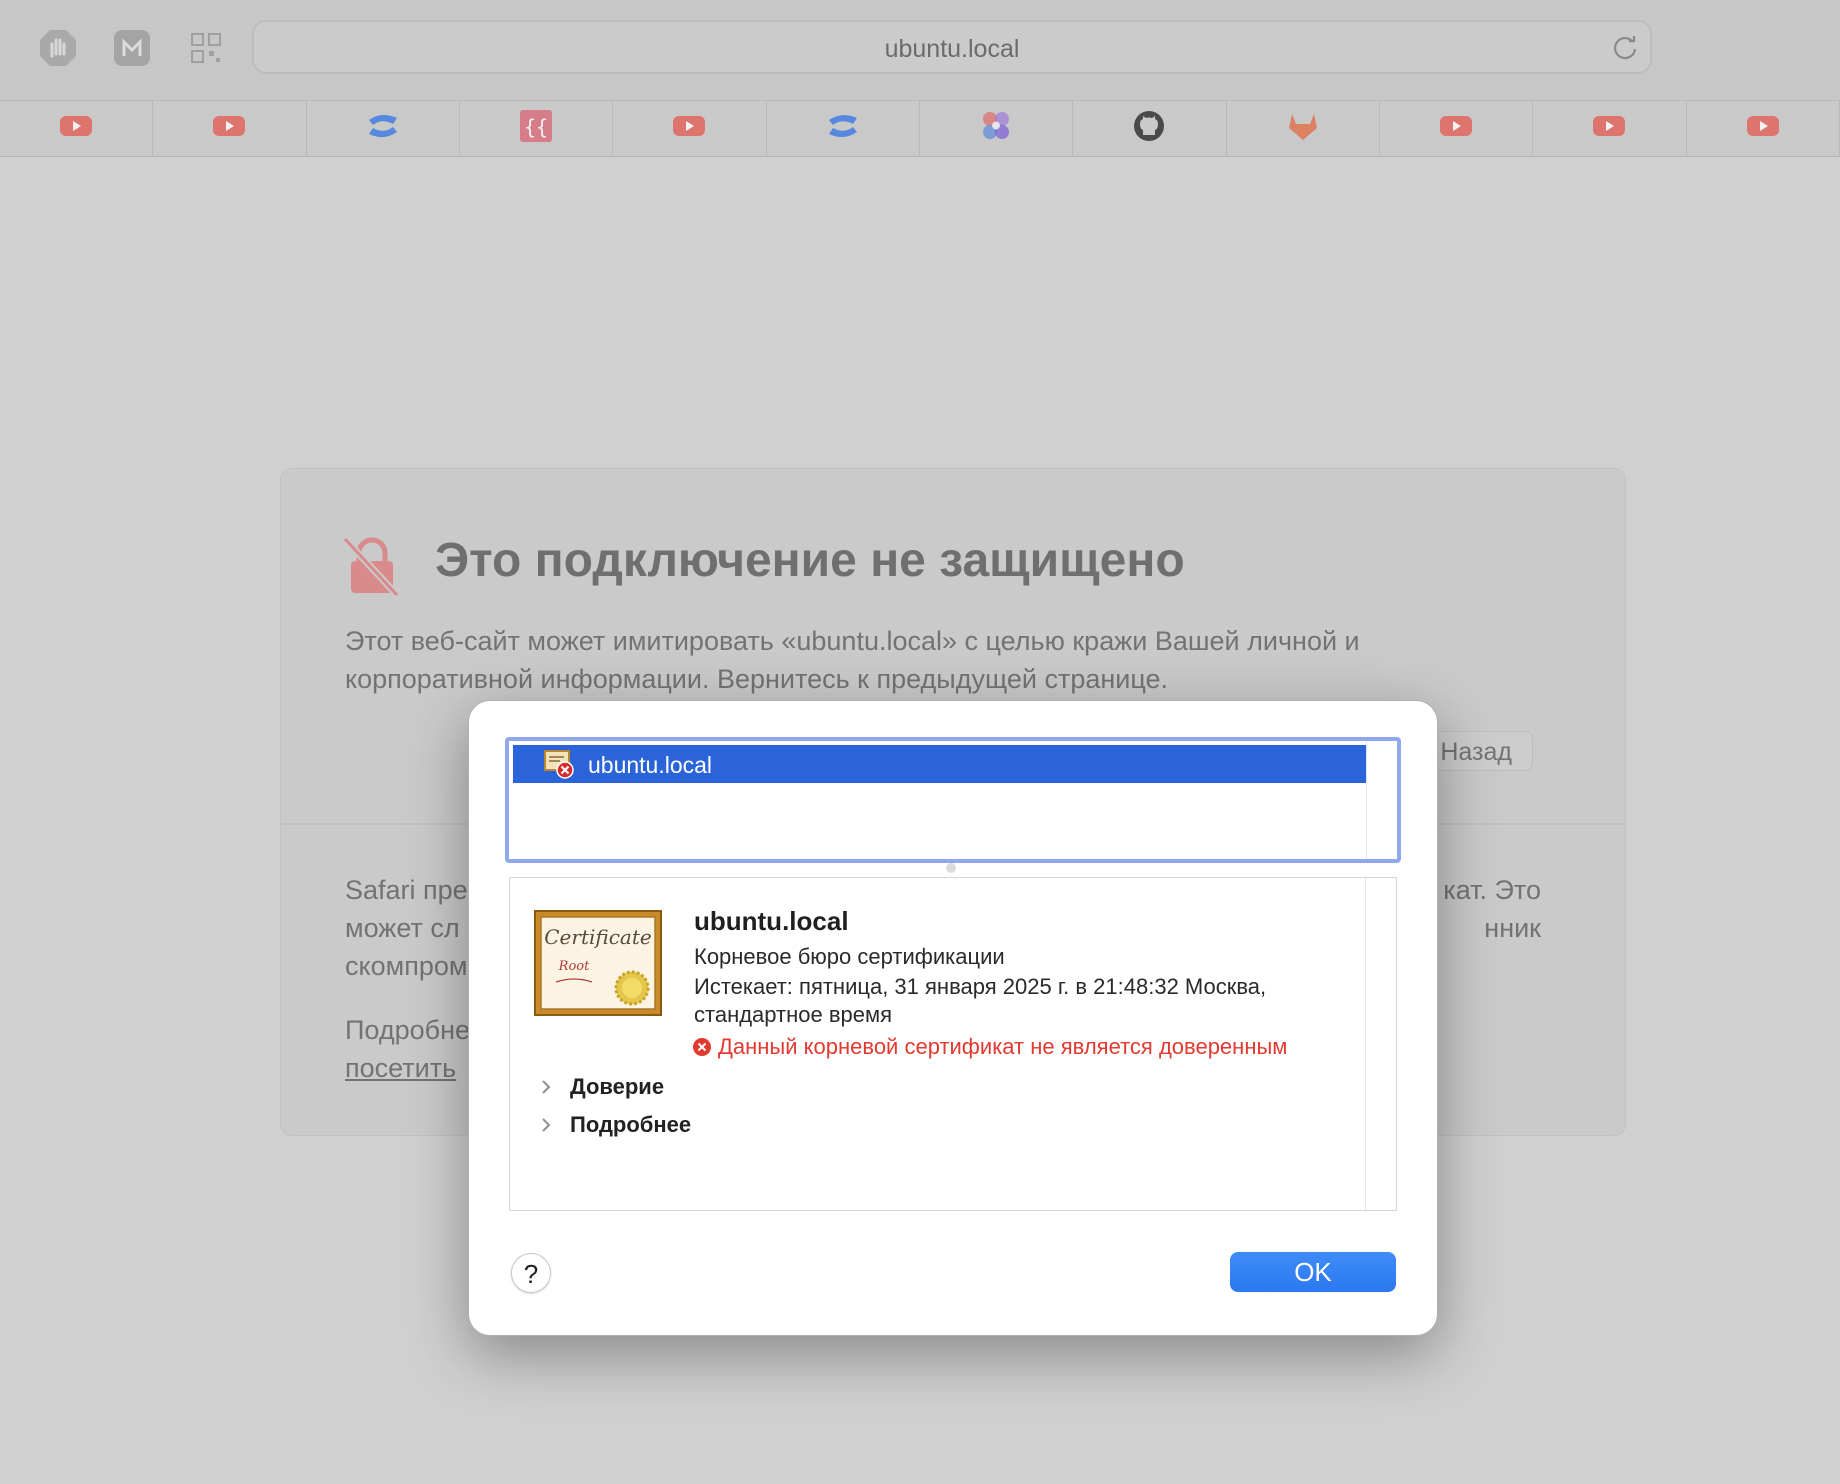 Image resolution: width=1840 pixels, height=1484 pixels. Describe the element at coordinates (1313, 1272) in the screenshot. I see `ok-button: OK` at that location.